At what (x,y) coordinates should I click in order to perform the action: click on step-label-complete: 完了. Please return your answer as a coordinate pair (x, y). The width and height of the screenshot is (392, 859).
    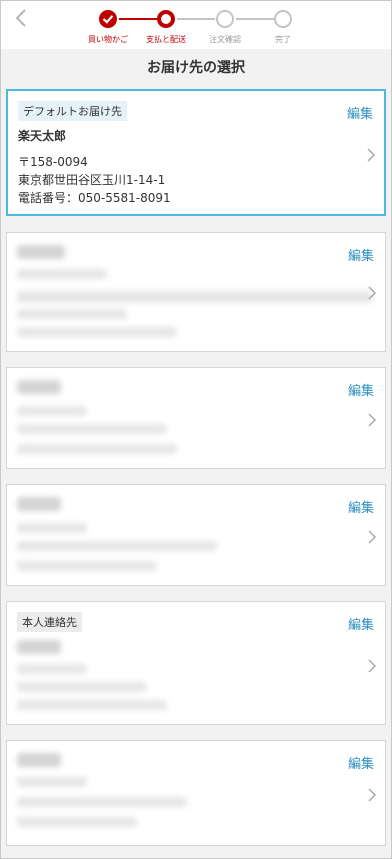
    Looking at the image, I should click on (283, 39).